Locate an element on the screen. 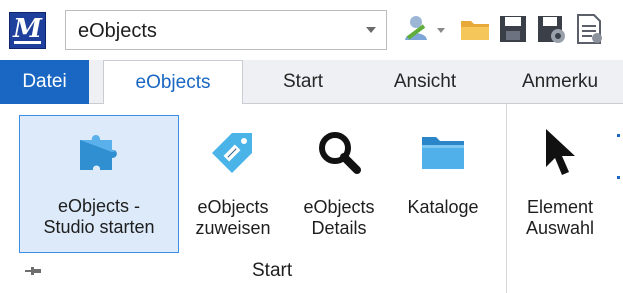 This screenshot has height=293, width=623. puzzle-icon is located at coordinates (98, 152).